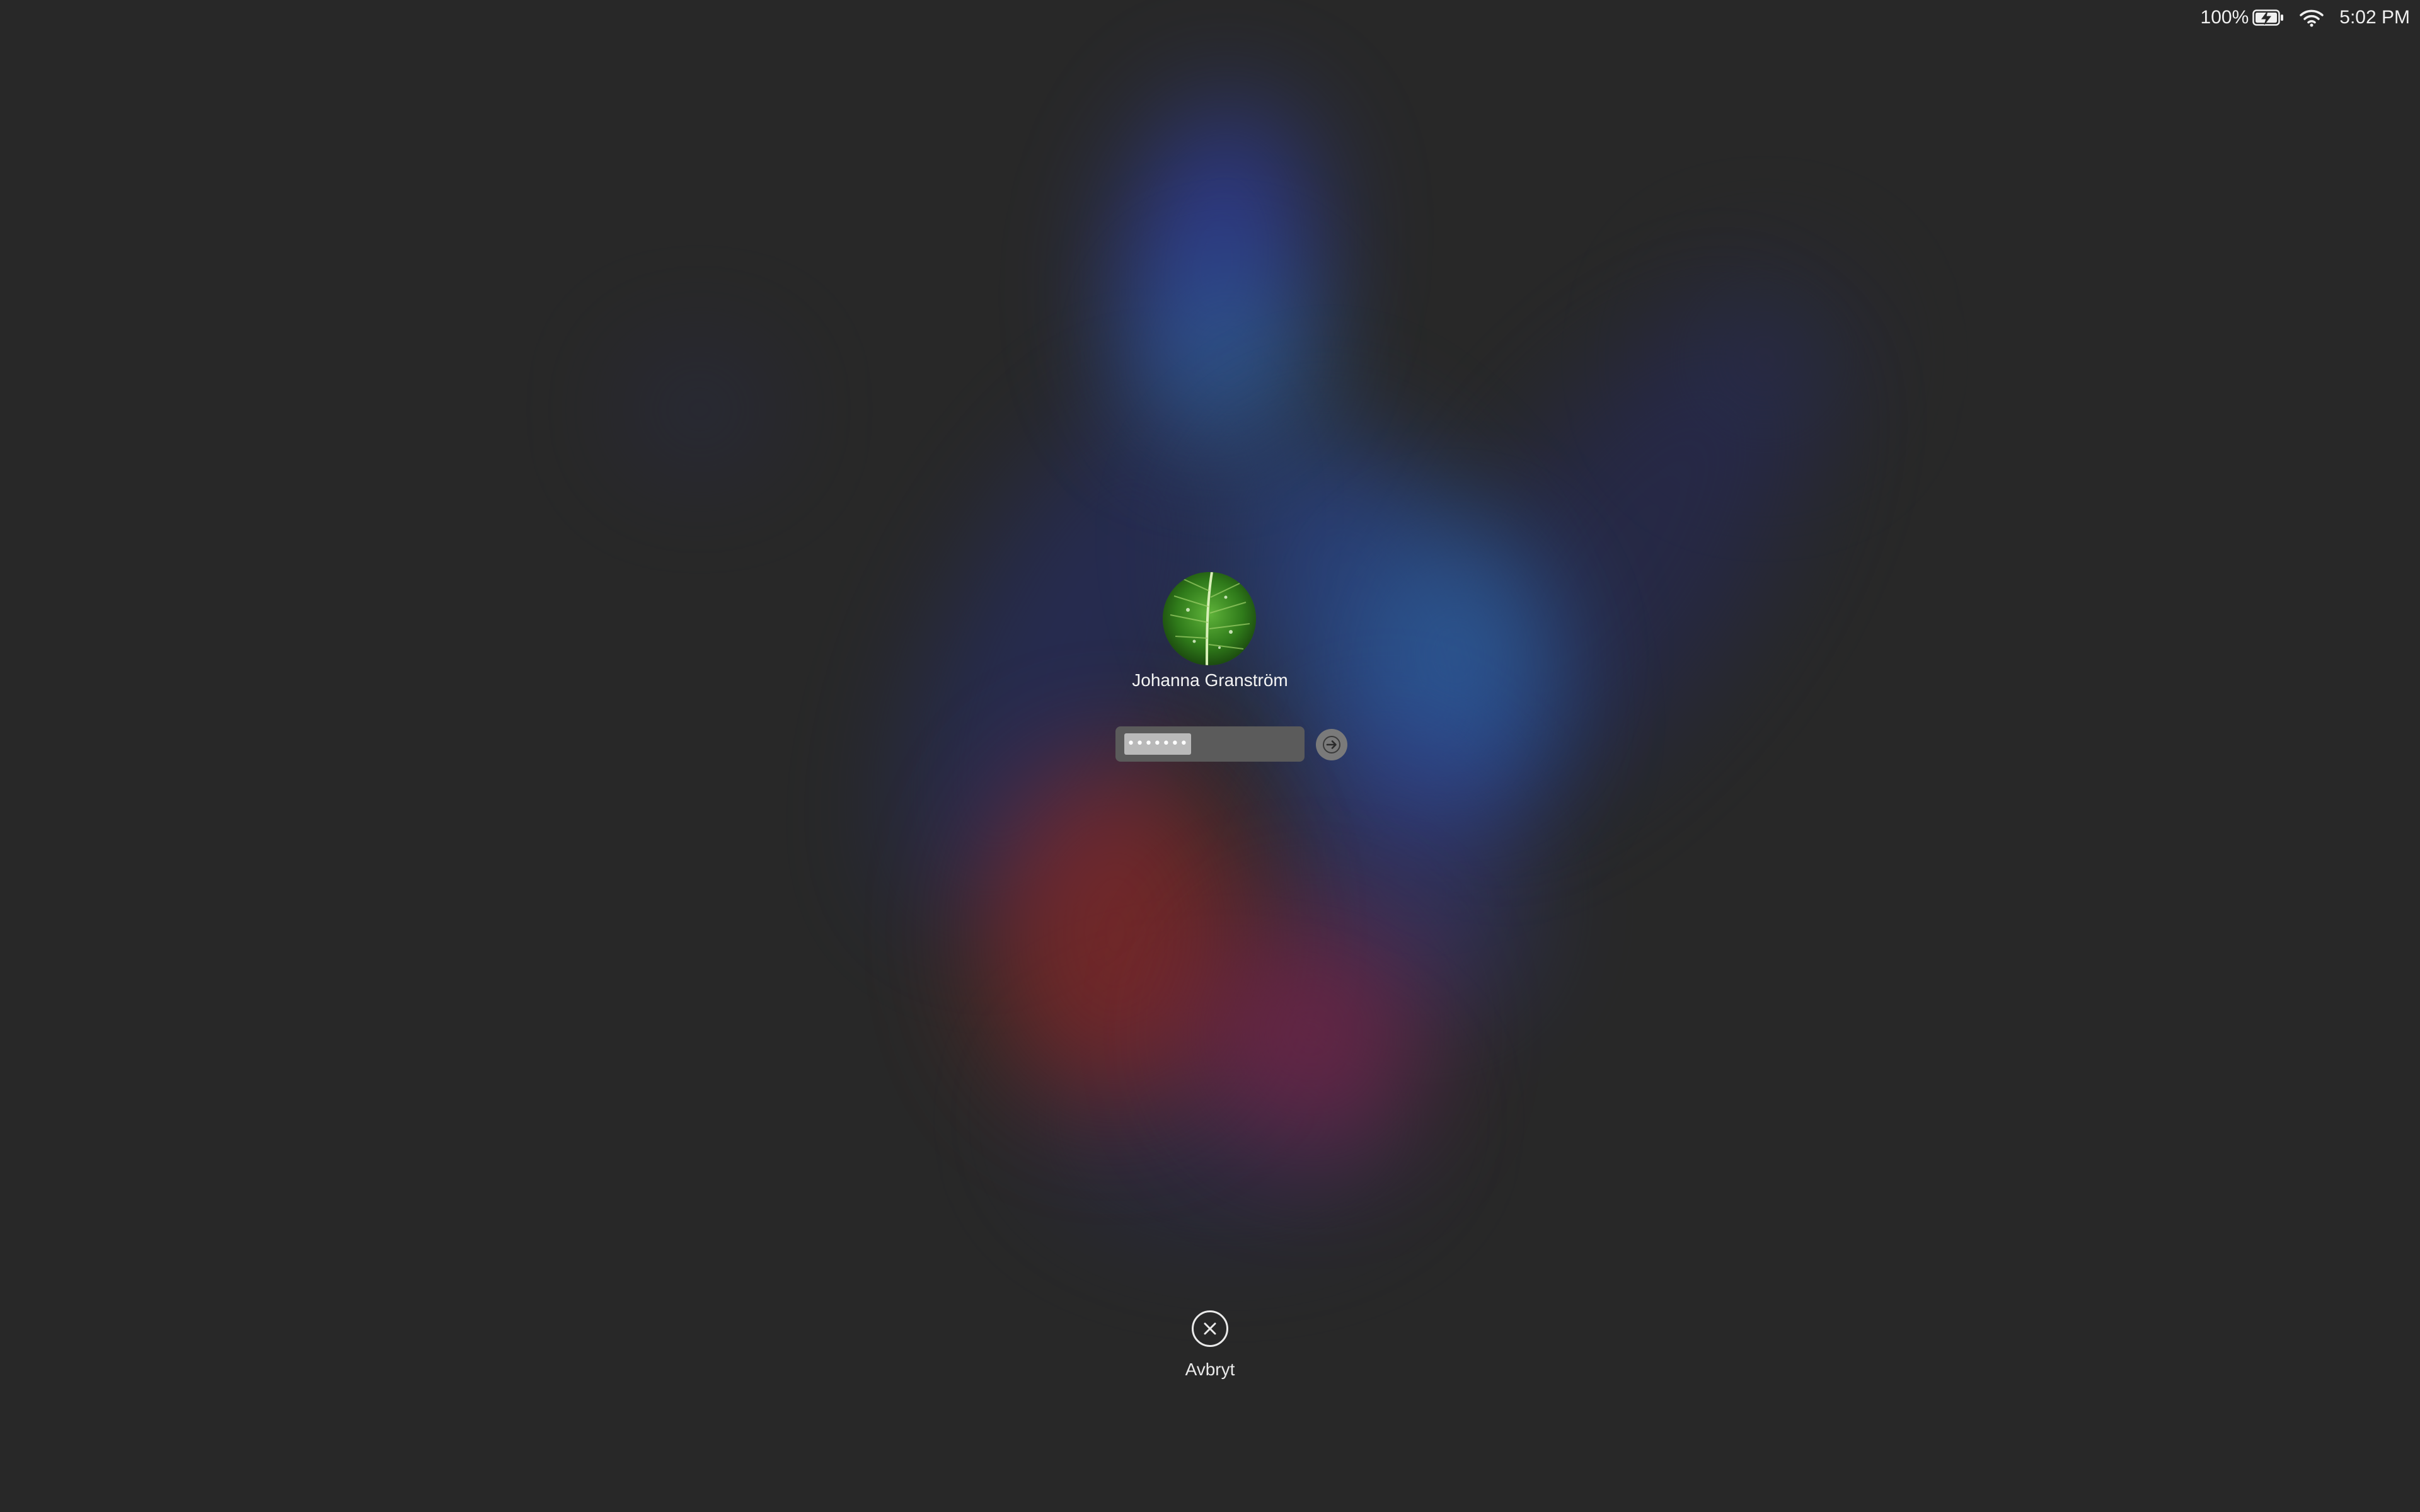 The height and width of the screenshot is (1512, 2420). What do you see at coordinates (1210, 1351) in the screenshot?
I see `cancel-button: Avbryt` at bounding box center [1210, 1351].